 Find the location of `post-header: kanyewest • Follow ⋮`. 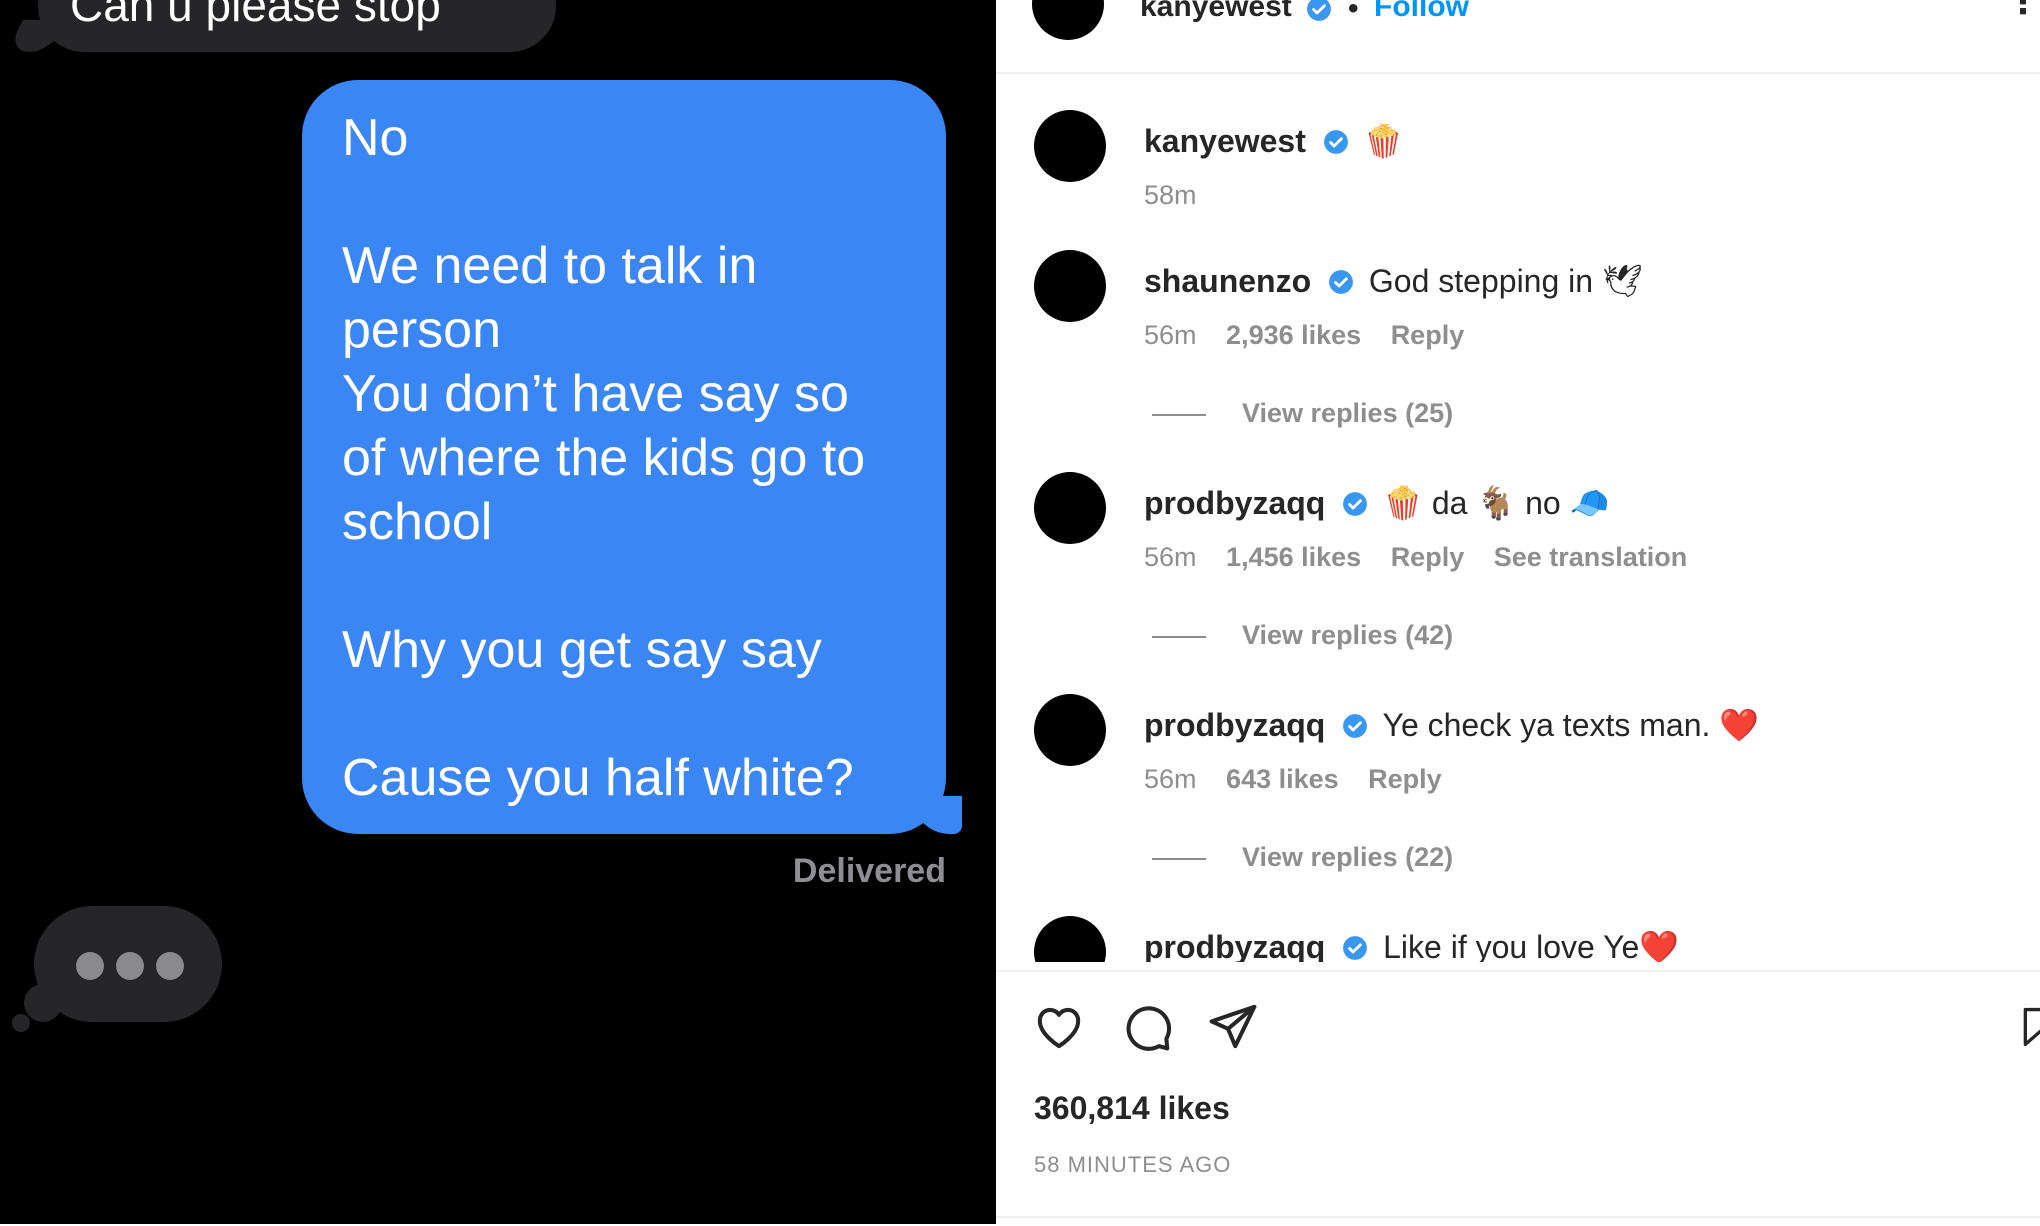

post-header: kanyewest • Follow ⋮ is located at coordinates (1518, 37).